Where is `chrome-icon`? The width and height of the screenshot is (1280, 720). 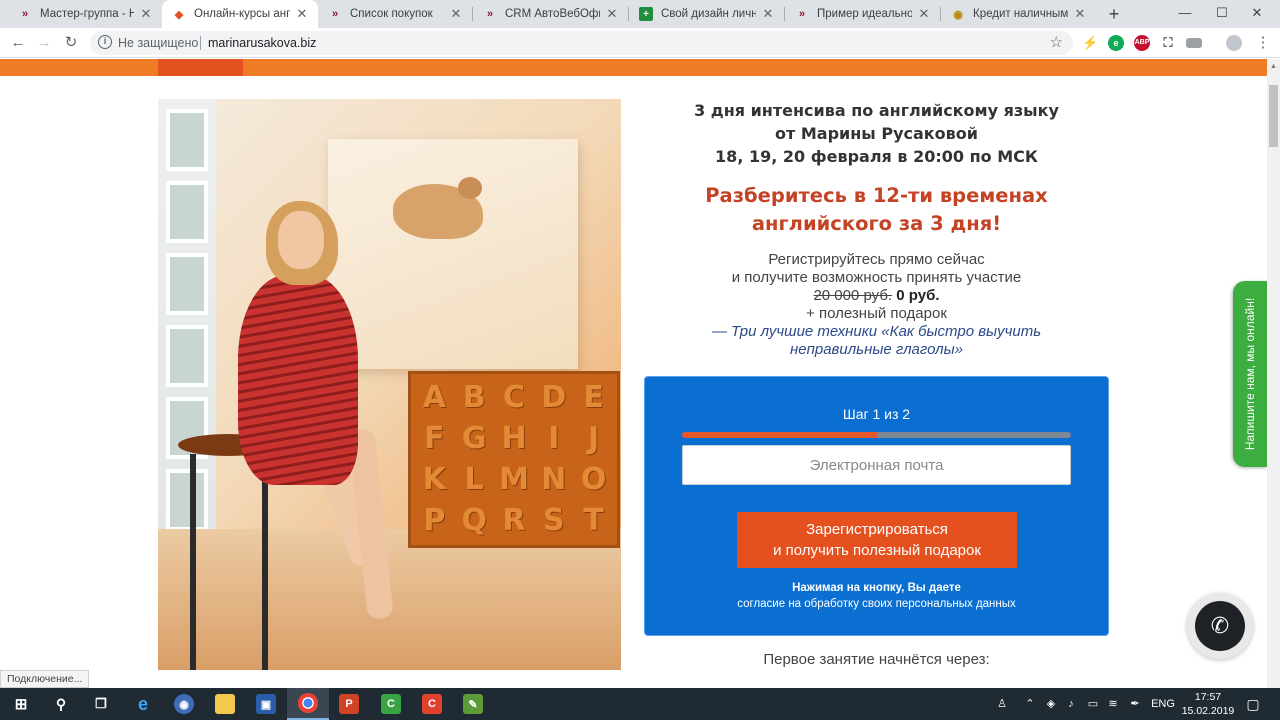
chrome-icon is located at coordinates (308, 704).